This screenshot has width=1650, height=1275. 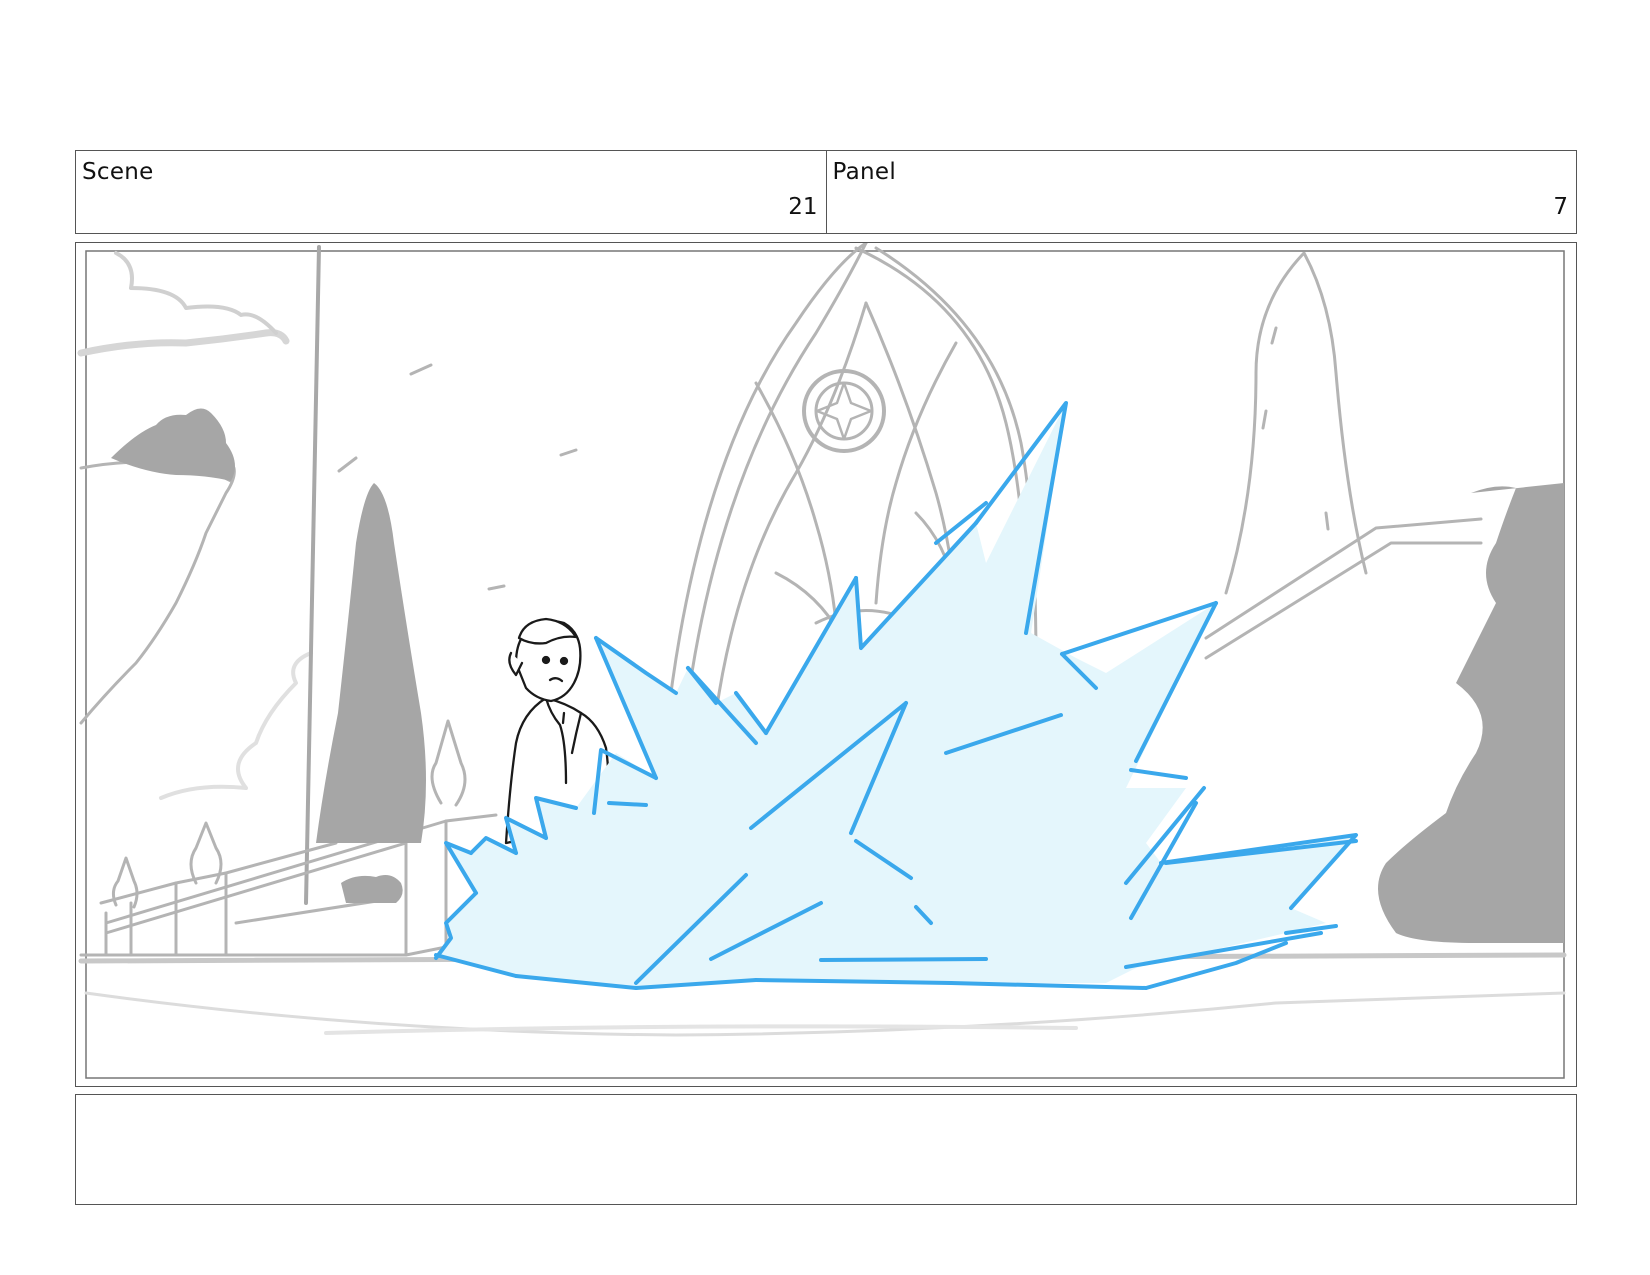 What do you see at coordinates (1201, 192) in the screenshot?
I see `panel-cell: Panel 7` at bounding box center [1201, 192].